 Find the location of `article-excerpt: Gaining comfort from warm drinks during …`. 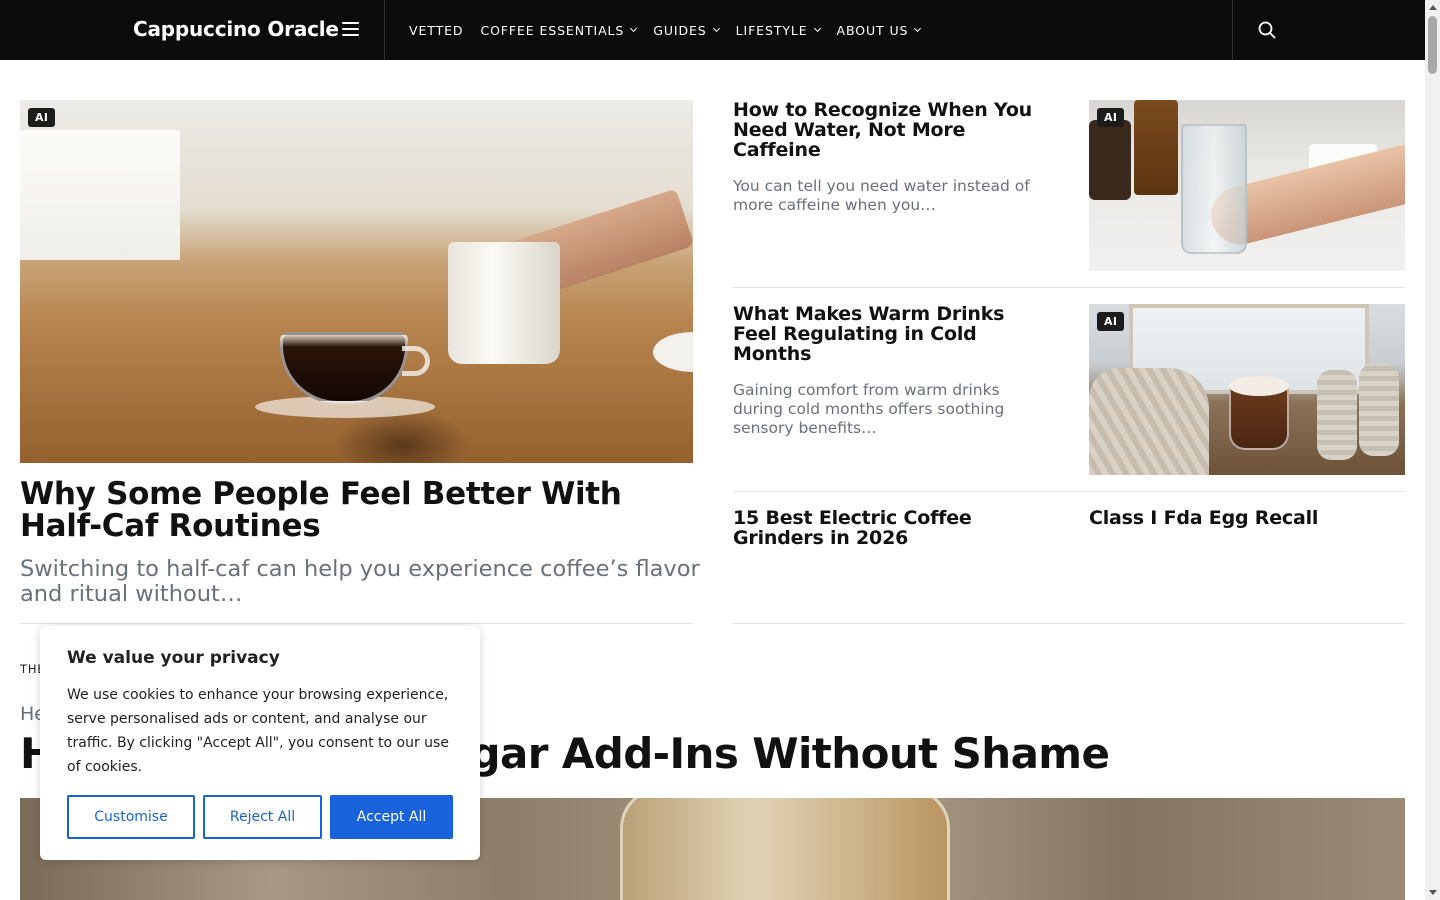

article-excerpt: Gaining comfort from warm drinks during … is located at coordinates (869, 409).